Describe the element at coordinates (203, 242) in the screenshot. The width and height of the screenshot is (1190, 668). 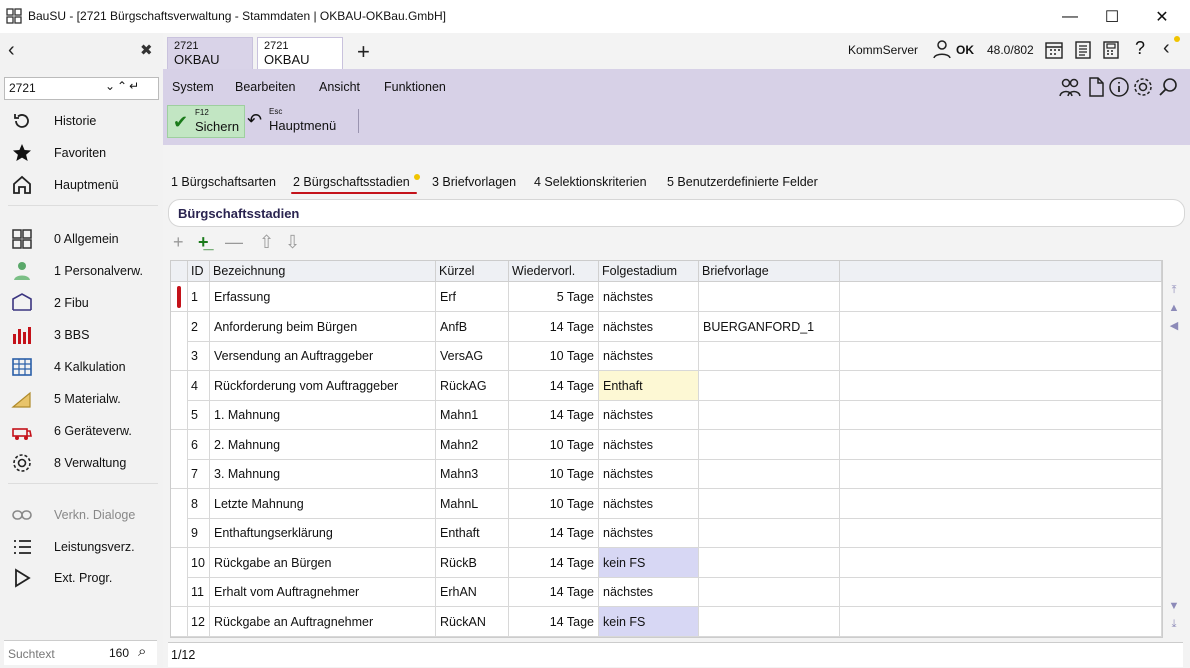
I see `insert-row-icon: +̲` at that location.